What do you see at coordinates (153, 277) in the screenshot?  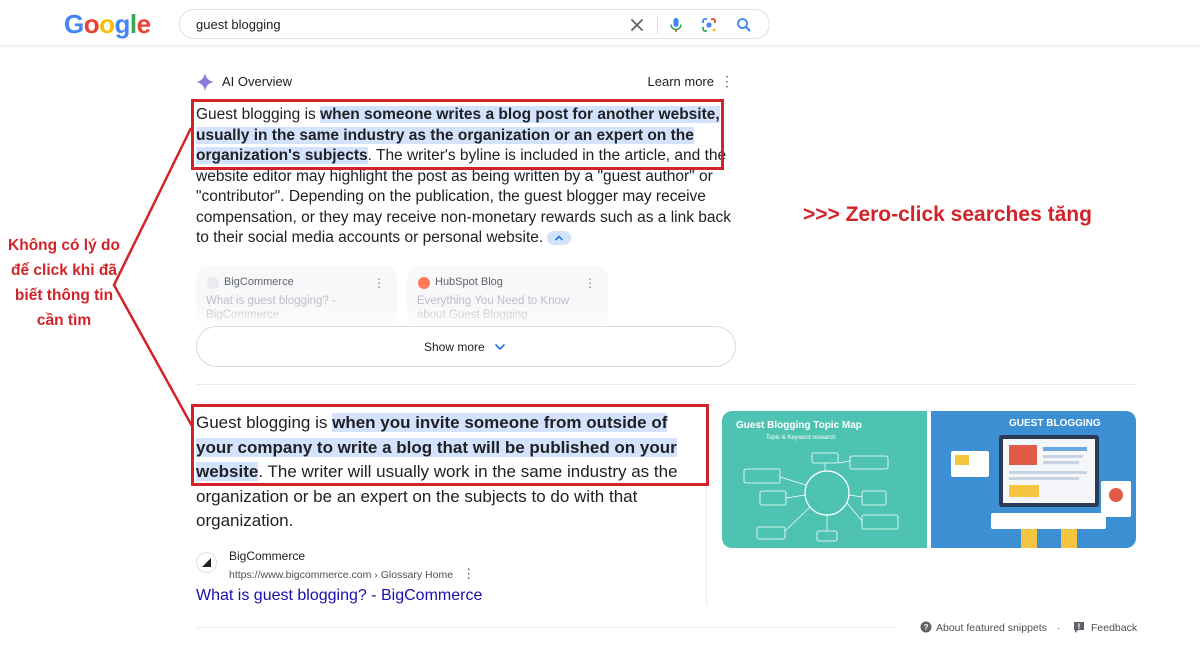 I see `annotation-arrows` at bounding box center [153, 277].